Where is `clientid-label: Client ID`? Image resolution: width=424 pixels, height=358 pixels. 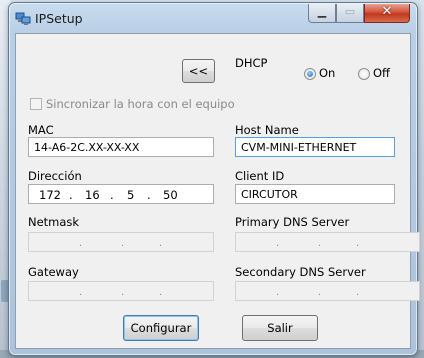 clientid-label: Client ID is located at coordinates (260, 176).